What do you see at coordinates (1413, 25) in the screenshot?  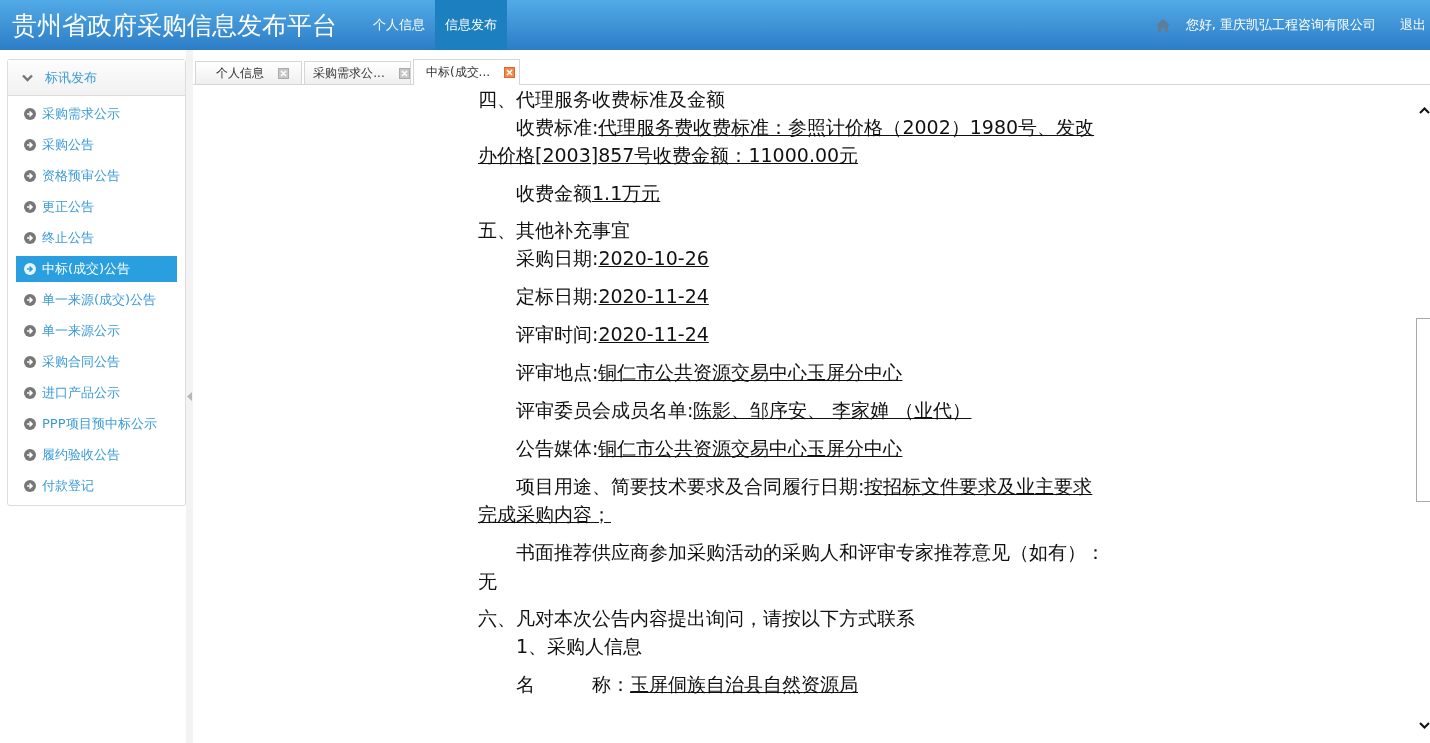 I see `logout-link: 退出` at bounding box center [1413, 25].